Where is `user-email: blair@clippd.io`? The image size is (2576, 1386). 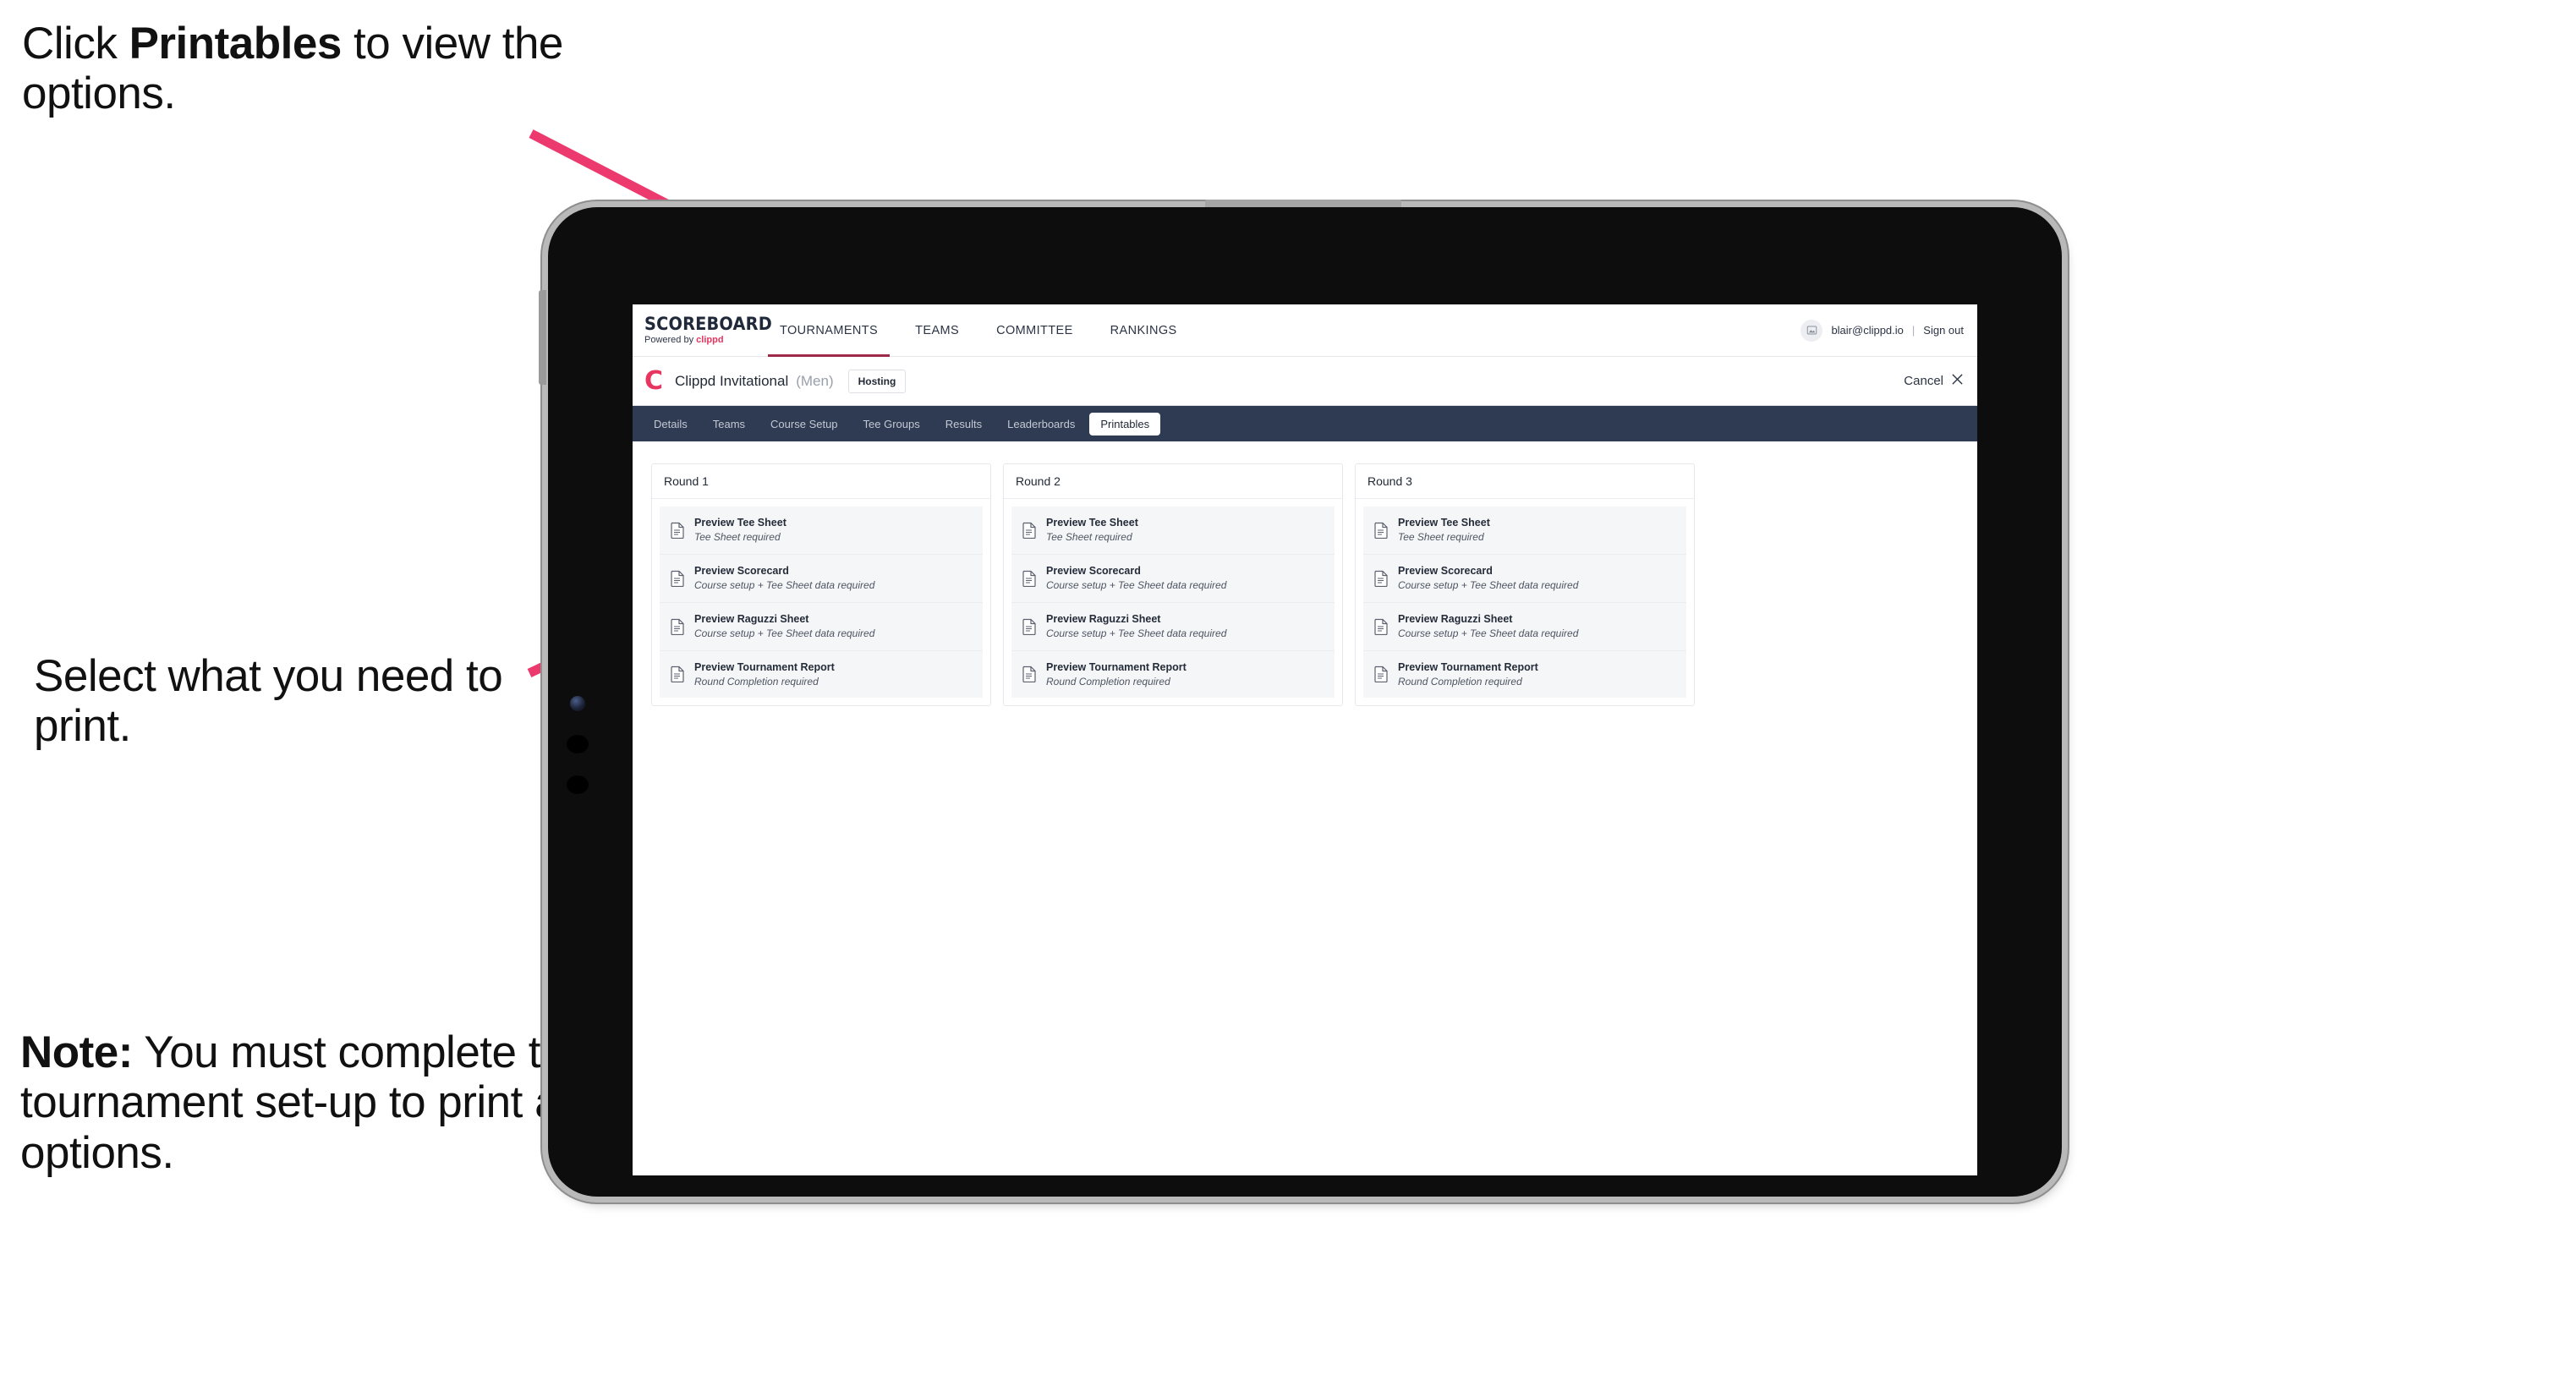
user-email: blair@clippd.io is located at coordinates (1867, 330).